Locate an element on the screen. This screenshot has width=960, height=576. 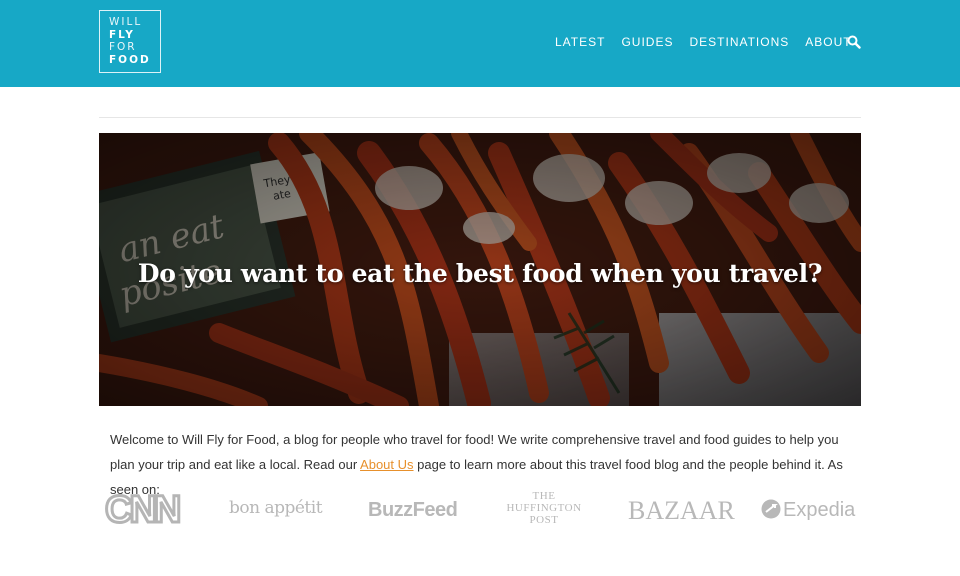
logo-line-4: FOOD is located at coordinates (130, 59).